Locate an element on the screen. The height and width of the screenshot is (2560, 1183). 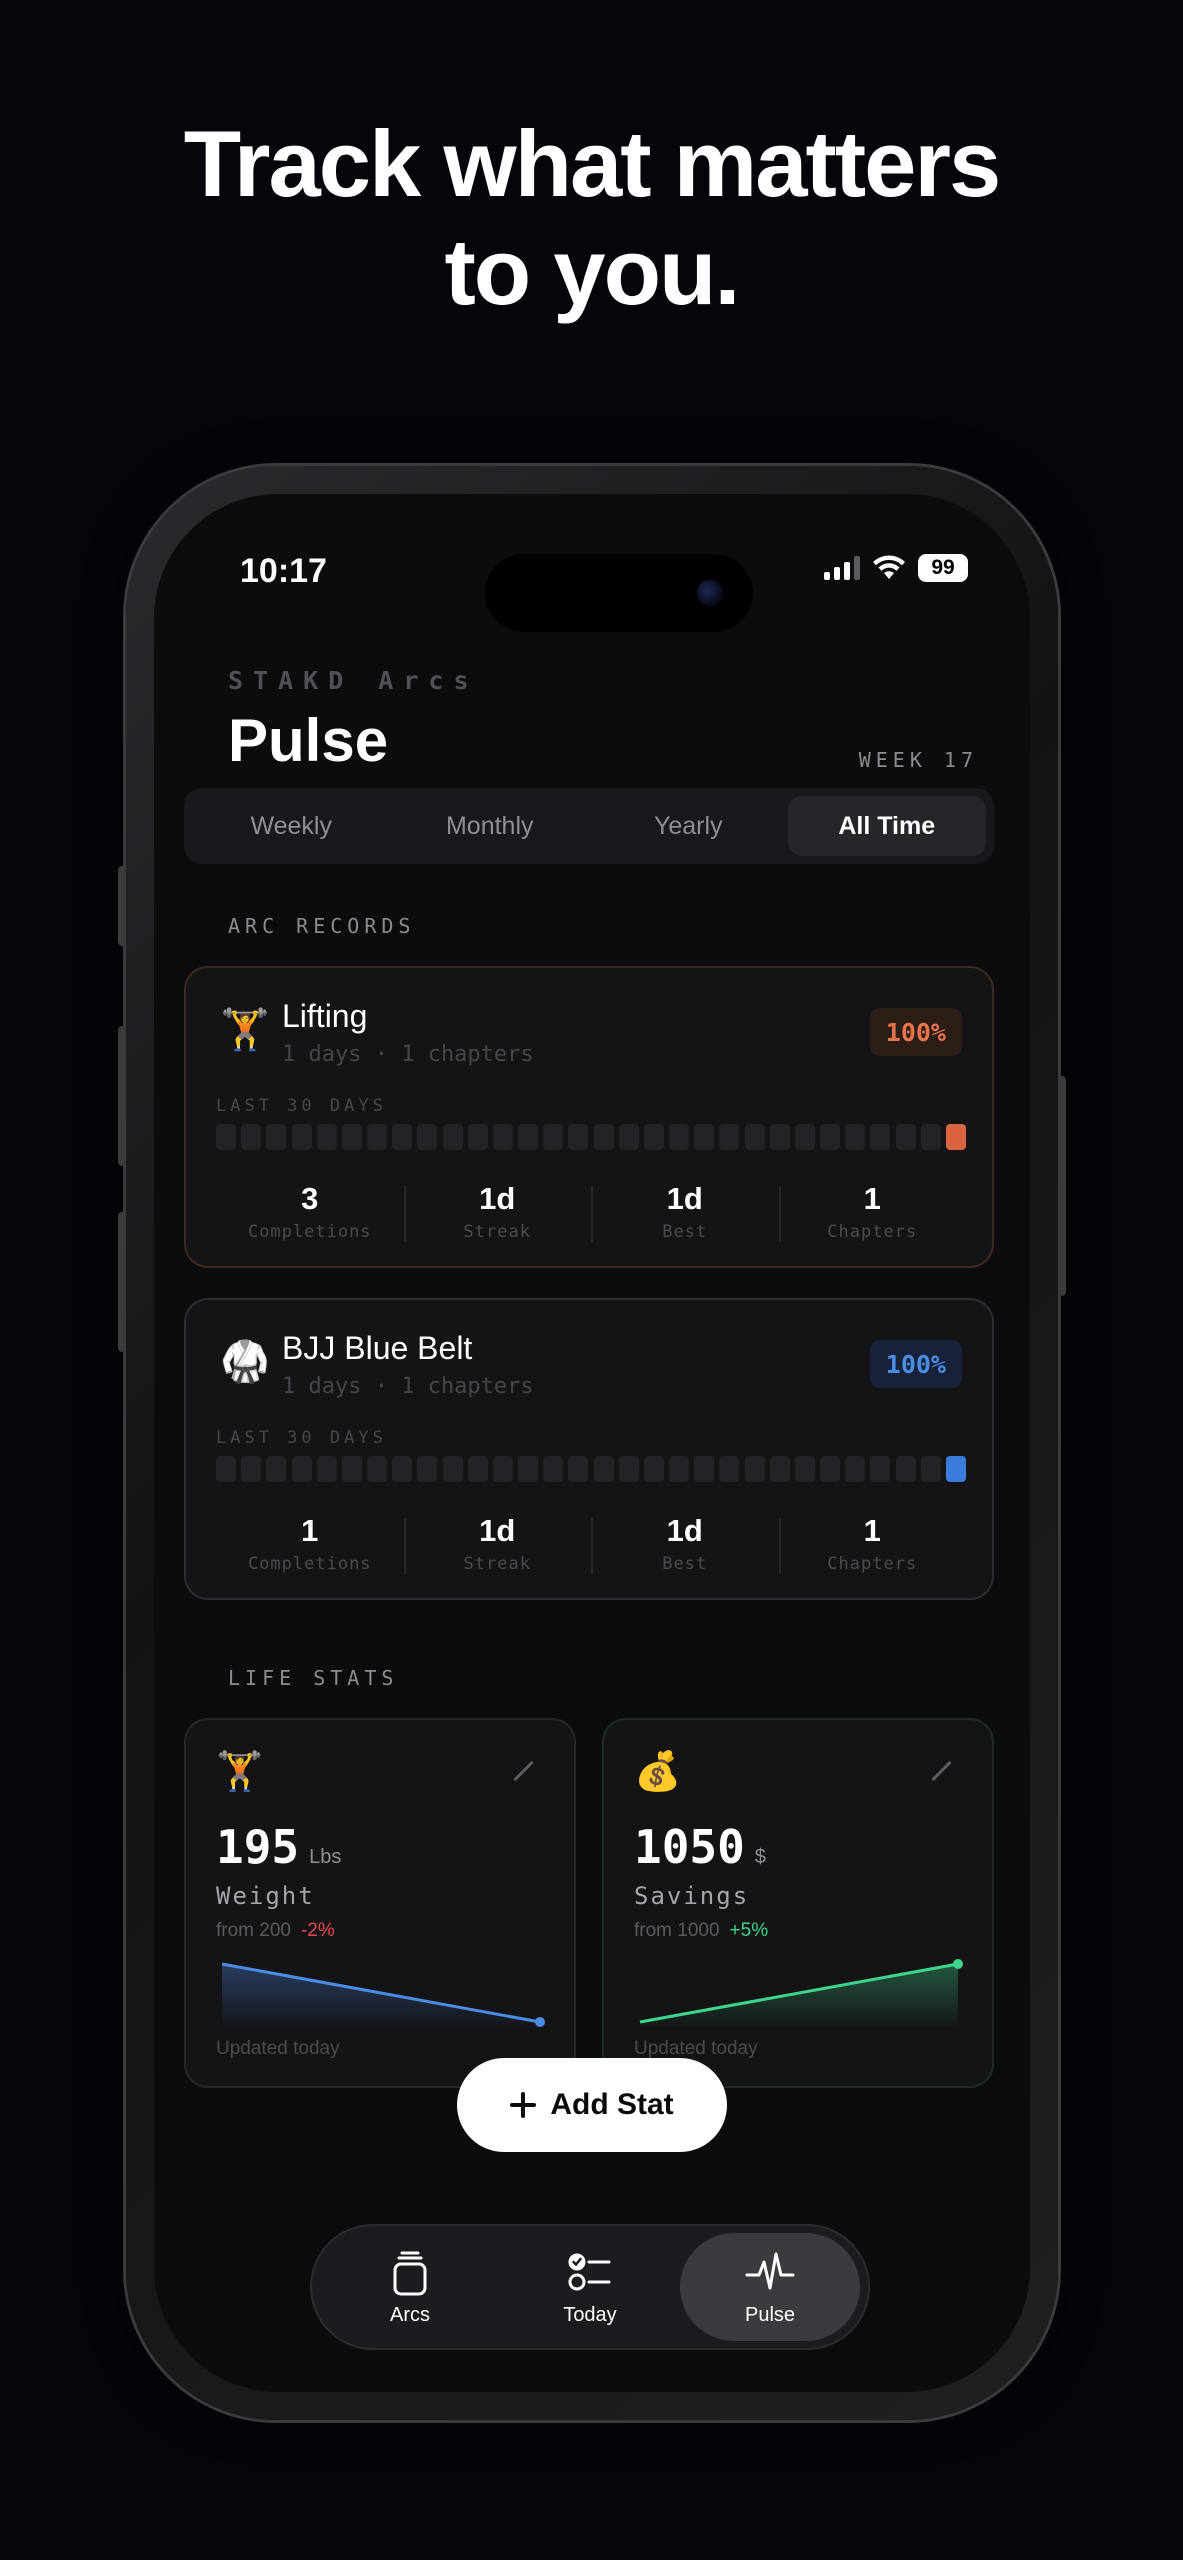
stat-value: 195 is located at coordinates (258, 1847).